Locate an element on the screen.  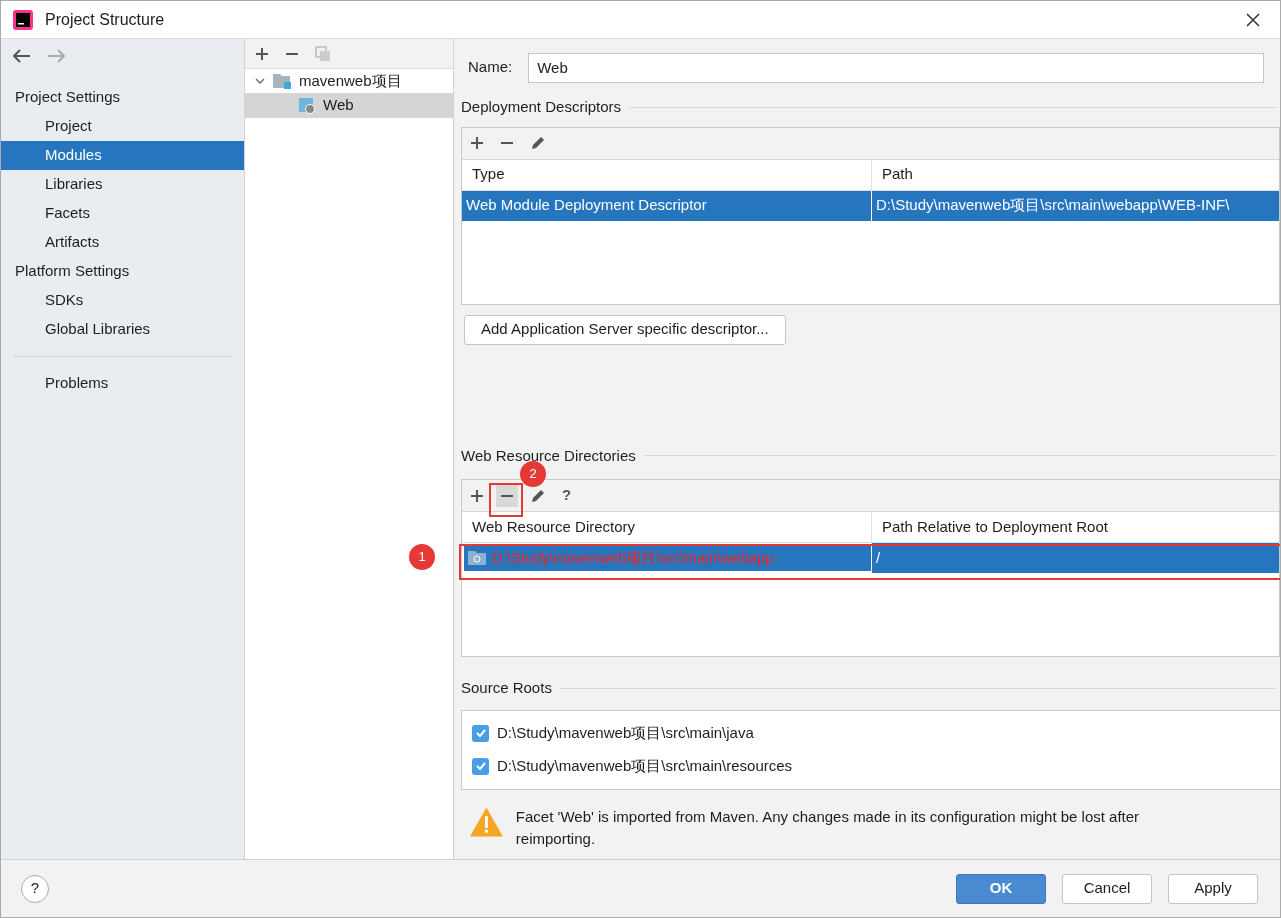
window-title: Project Structure is located at coordinates (105, 19).